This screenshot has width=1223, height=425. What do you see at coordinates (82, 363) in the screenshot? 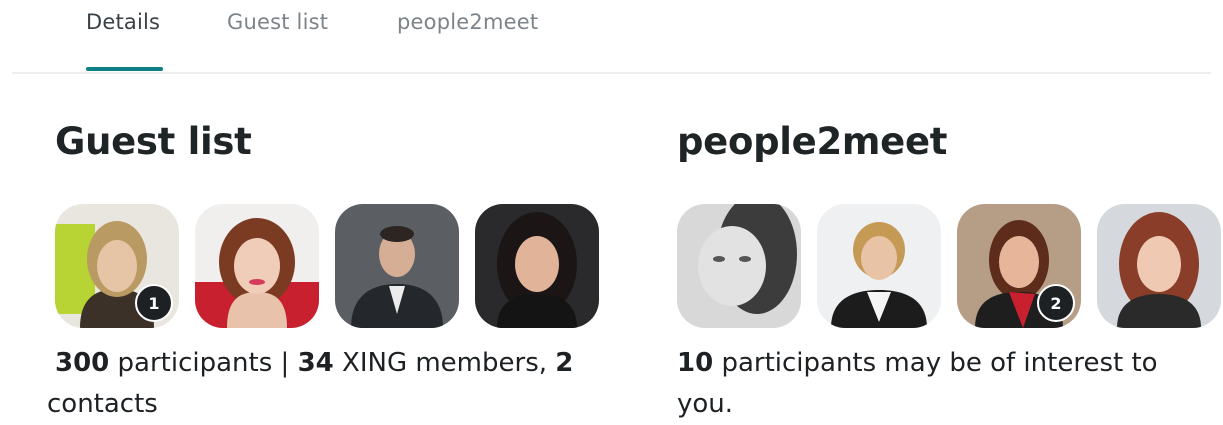
I see `participants-count: 300` at bounding box center [82, 363].